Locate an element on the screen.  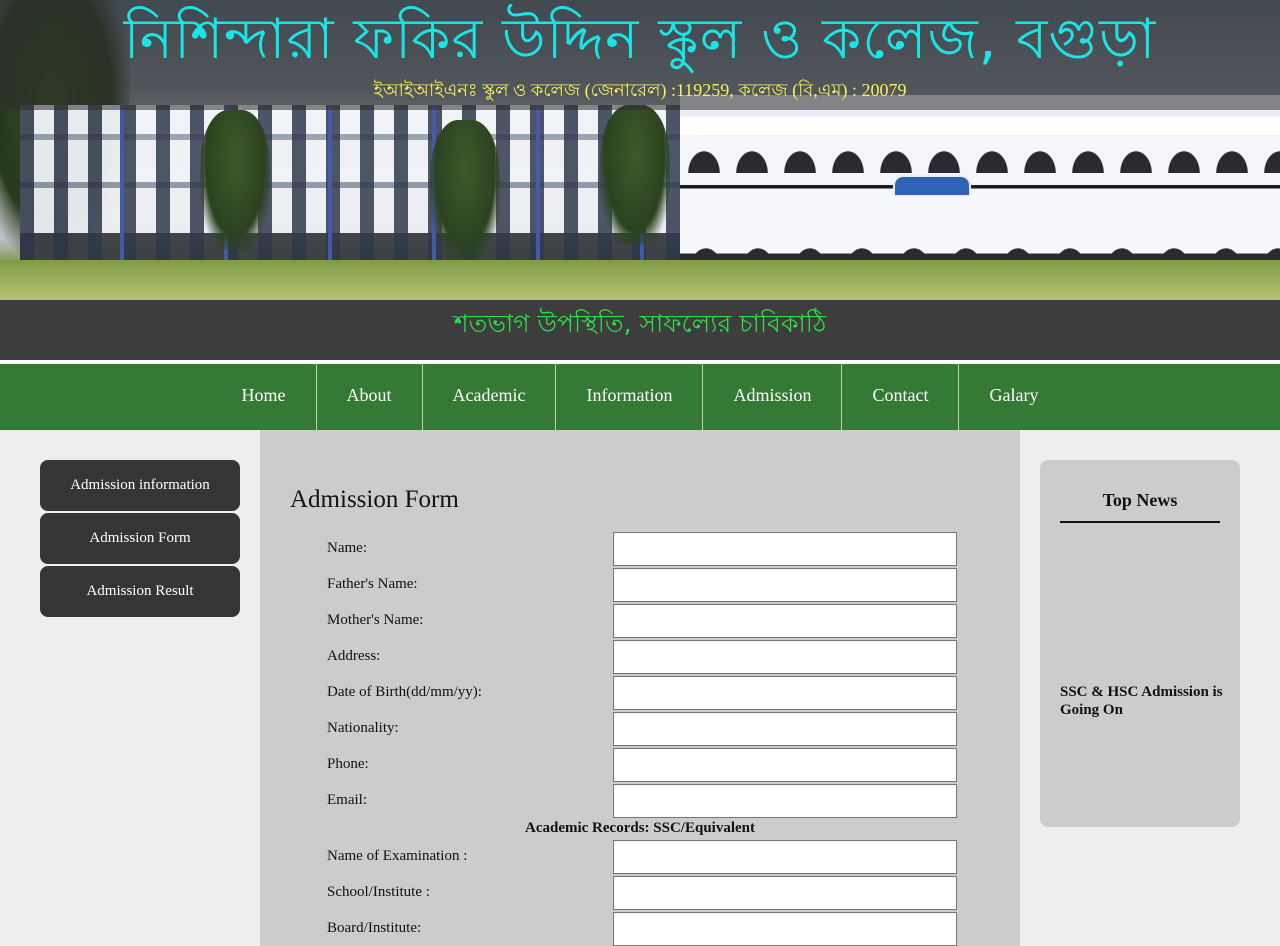
form-row-name: Name: is located at coordinates (642, 549).